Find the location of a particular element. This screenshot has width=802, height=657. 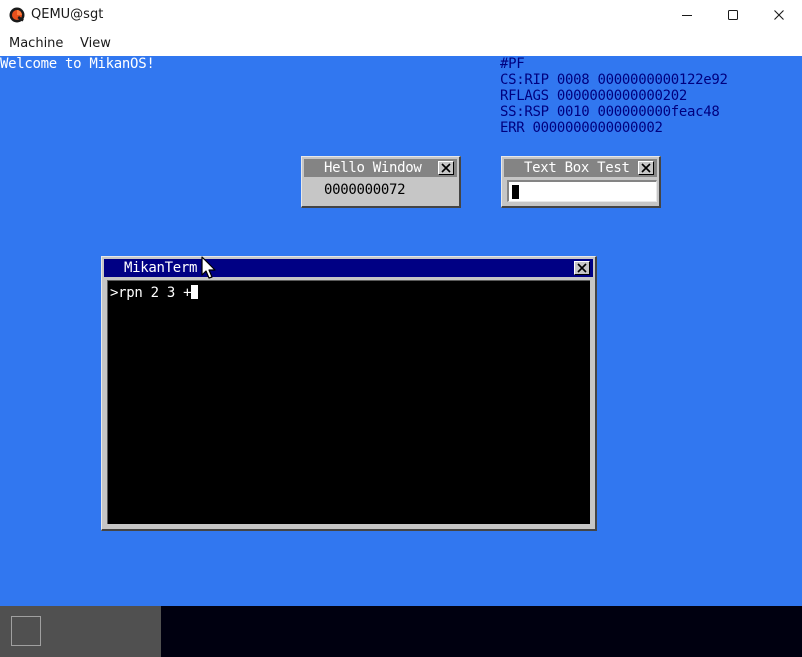

textbox-window-close-button is located at coordinates (646, 168).